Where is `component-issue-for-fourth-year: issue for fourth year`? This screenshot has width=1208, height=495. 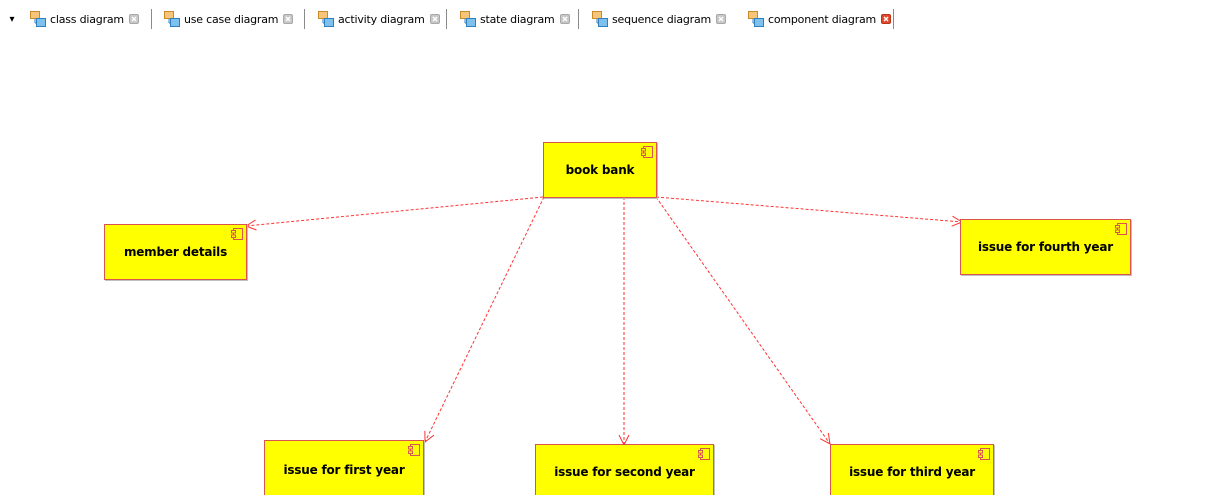
component-issue-for-fourth-year: issue for fourth year is located at coordinates (1045, 247).